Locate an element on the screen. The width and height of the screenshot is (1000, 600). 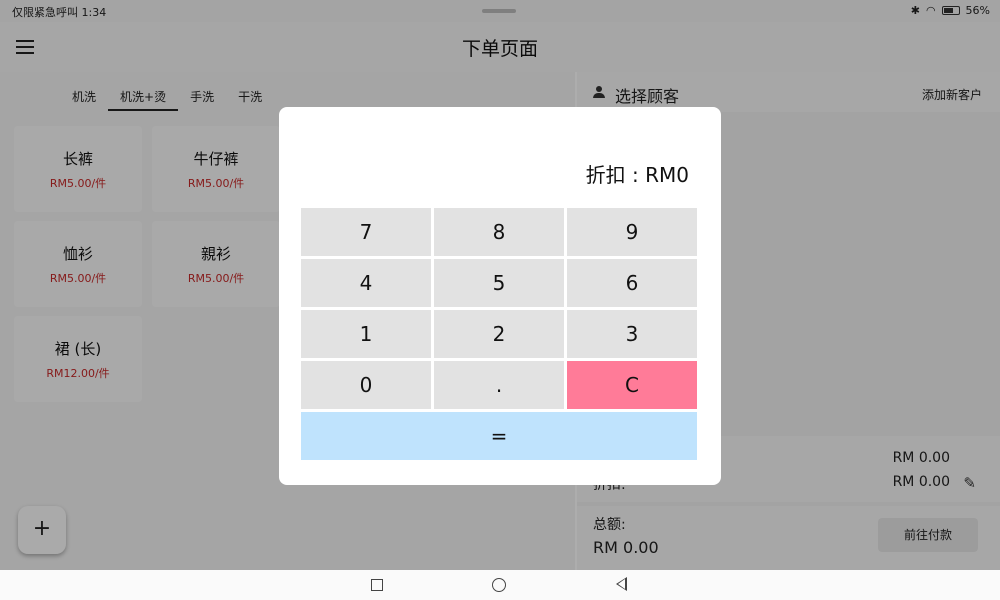
key-decimal: . is located at coordinates (499, 385).